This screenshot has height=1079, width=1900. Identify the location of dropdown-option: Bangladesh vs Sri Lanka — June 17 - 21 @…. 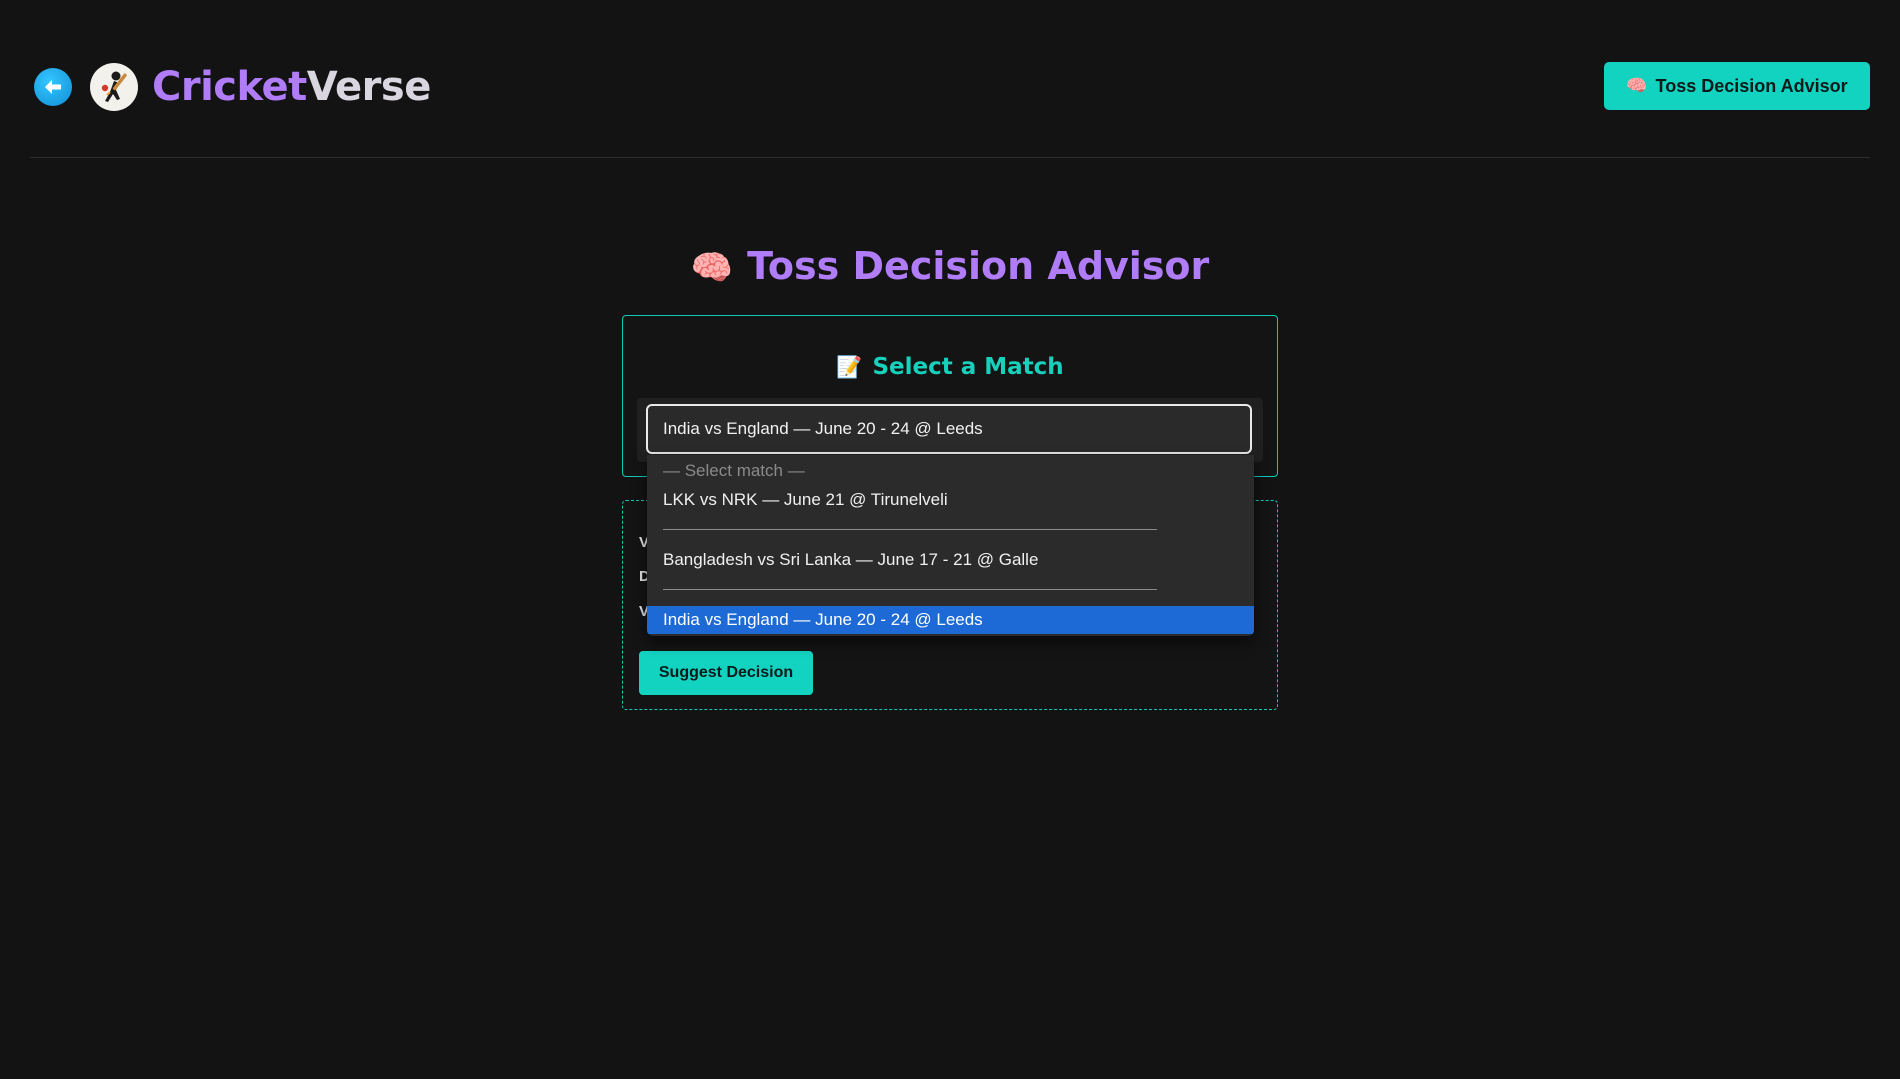
(950, 560).